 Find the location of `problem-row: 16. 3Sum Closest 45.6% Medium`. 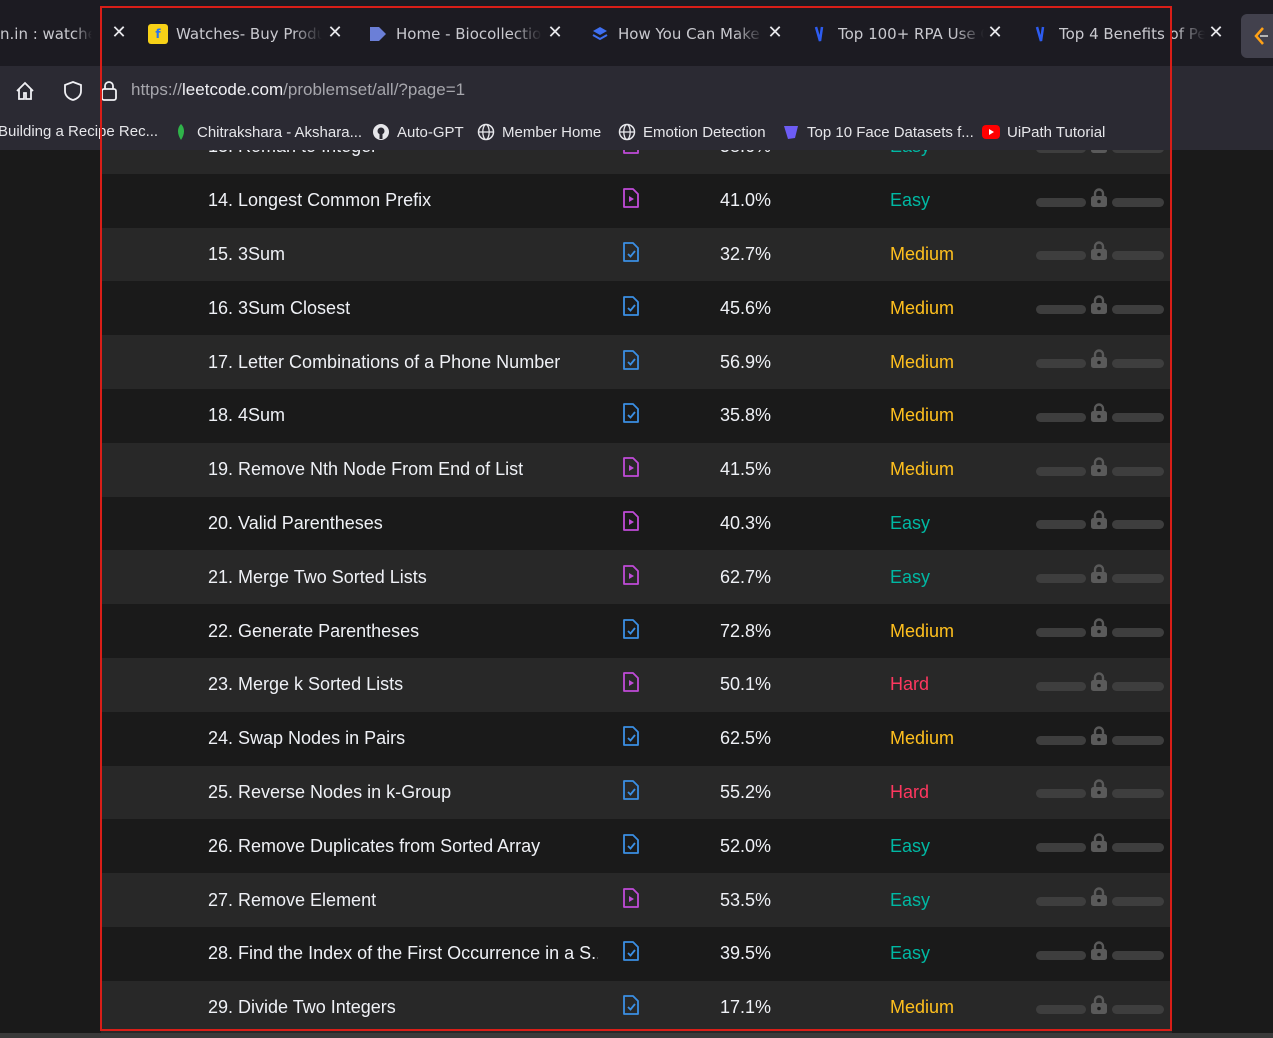

problem-row: 16. 3Sum Closest 45.6% Medium is located at coordinates (636, 308).